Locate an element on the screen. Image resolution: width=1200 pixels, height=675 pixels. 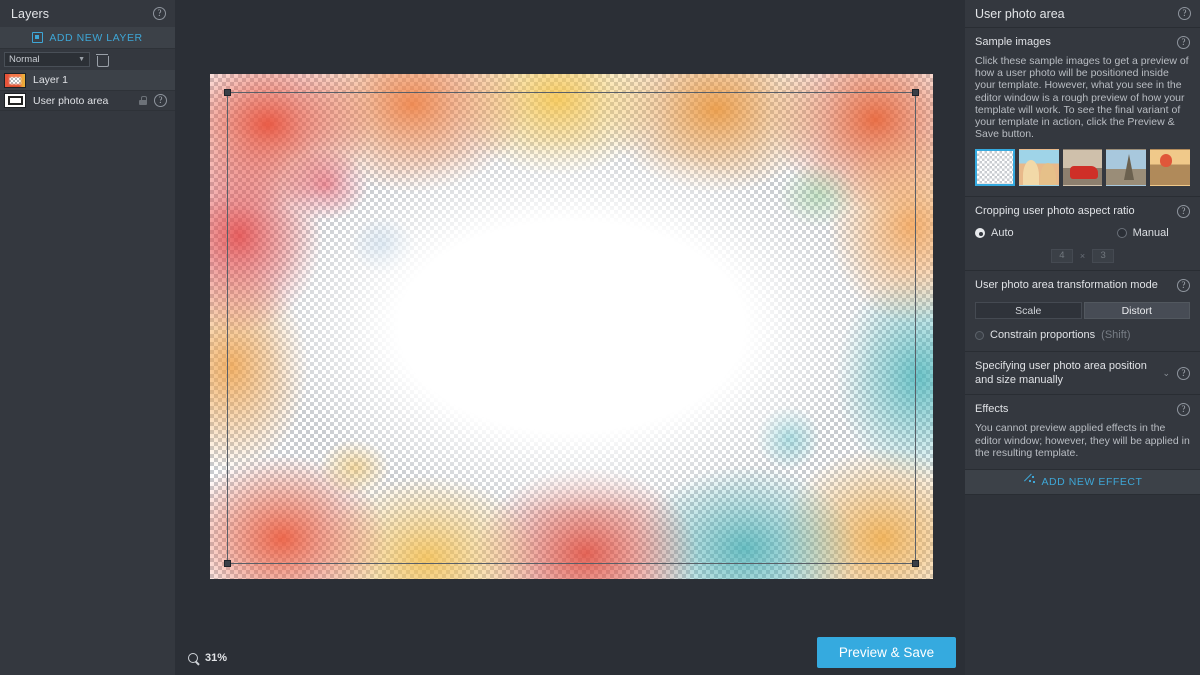
magnifier-icon is located at coordinates (193, 658).